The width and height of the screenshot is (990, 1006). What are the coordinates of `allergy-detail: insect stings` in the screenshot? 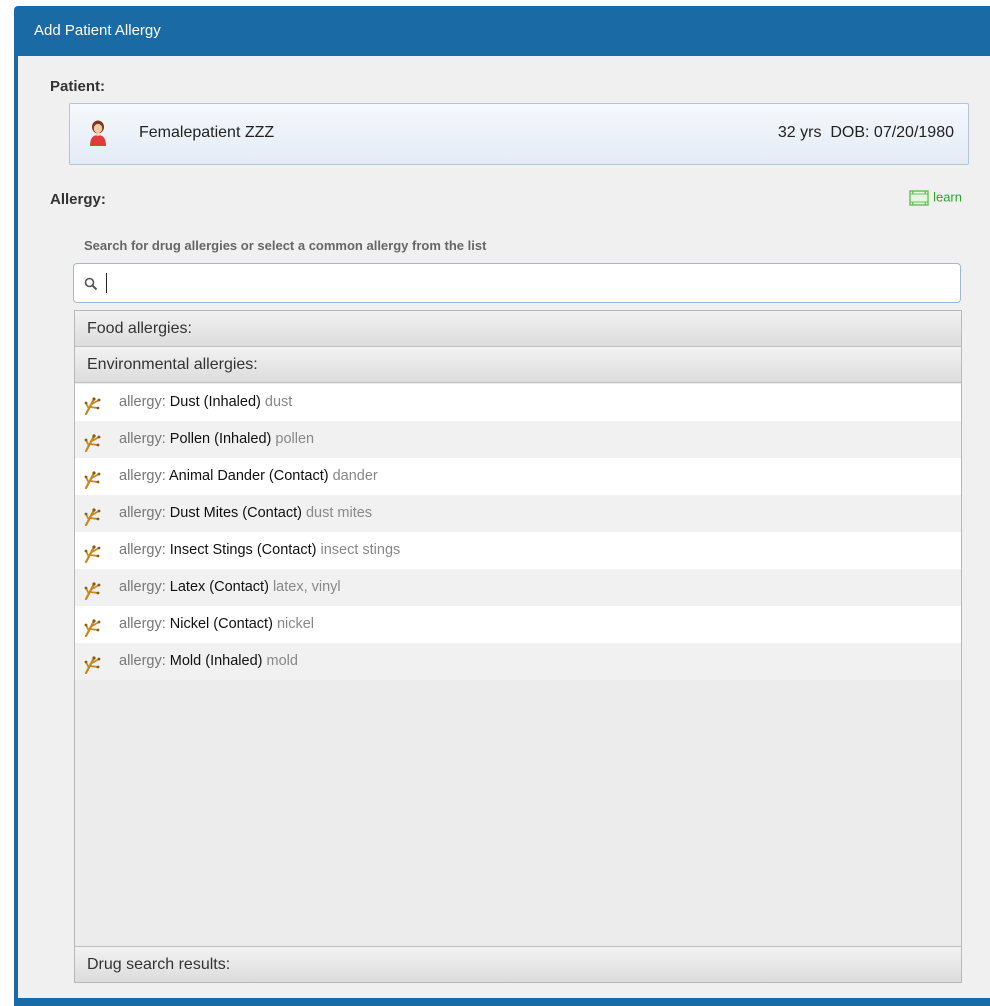 It's located at (360, 550).